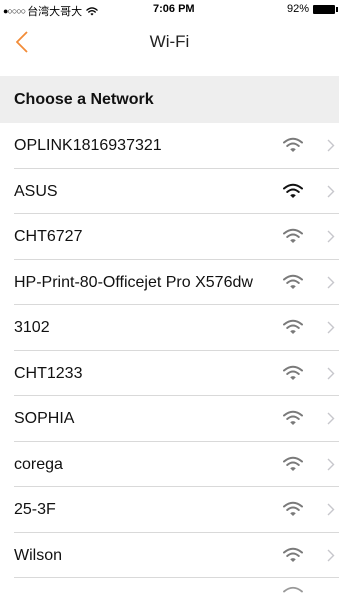 This screenshot has width=339, height=602. What do you see at coordinates (133, 282) in the screenshot?
I see `network-name: HP-Print-80-Officejet Pro X576dw` at bounding box center [133, 282].